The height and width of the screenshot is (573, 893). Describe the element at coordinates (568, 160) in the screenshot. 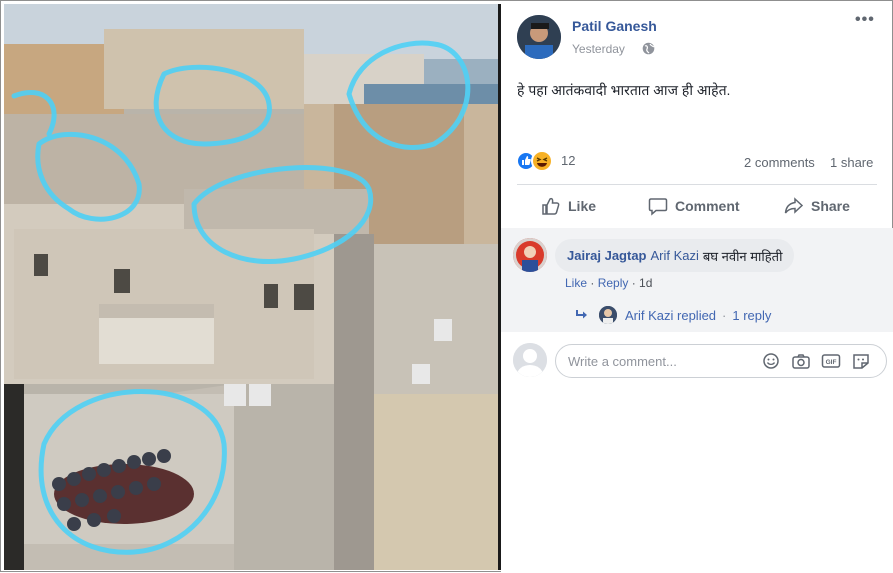

I see `reaction-count: 12` at that location.